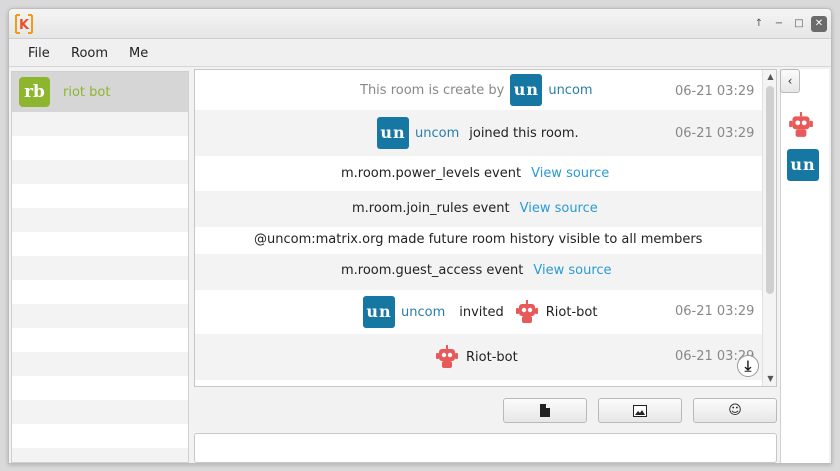 The width and height of the screenshot is (840, 471). What do you see at coordinates (432, 270) in the screenshot?
I see `event-text: m.room.guest_access event` at bounding box center [432, 270].